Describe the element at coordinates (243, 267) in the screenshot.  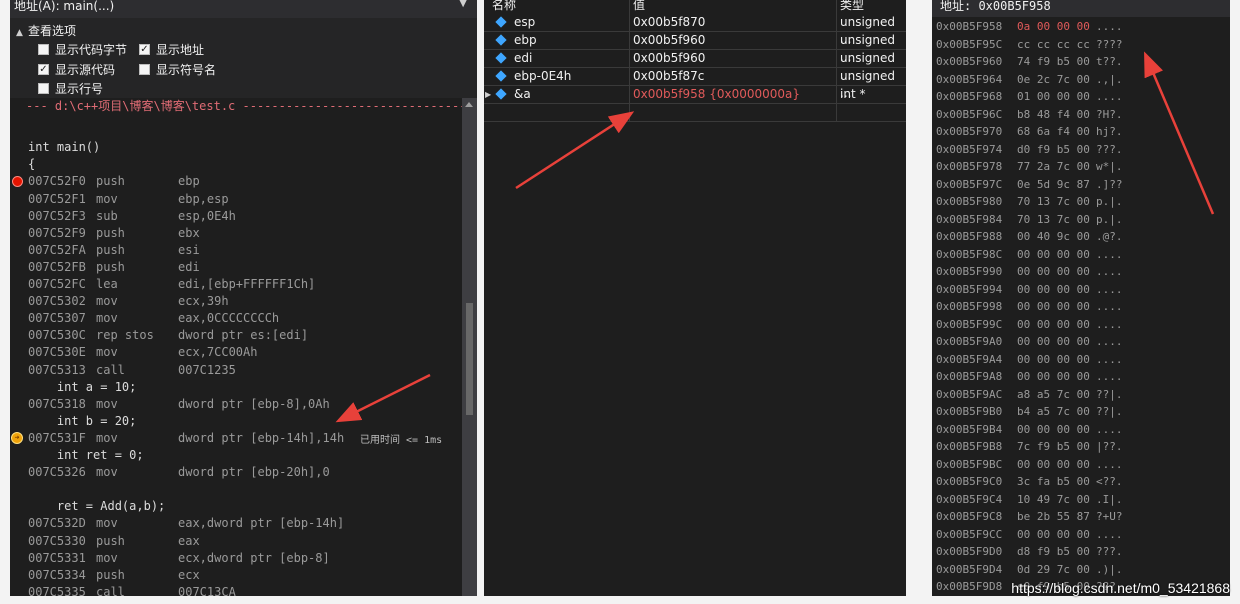
I see `asm-line: 007C52FB push edi` at that location.